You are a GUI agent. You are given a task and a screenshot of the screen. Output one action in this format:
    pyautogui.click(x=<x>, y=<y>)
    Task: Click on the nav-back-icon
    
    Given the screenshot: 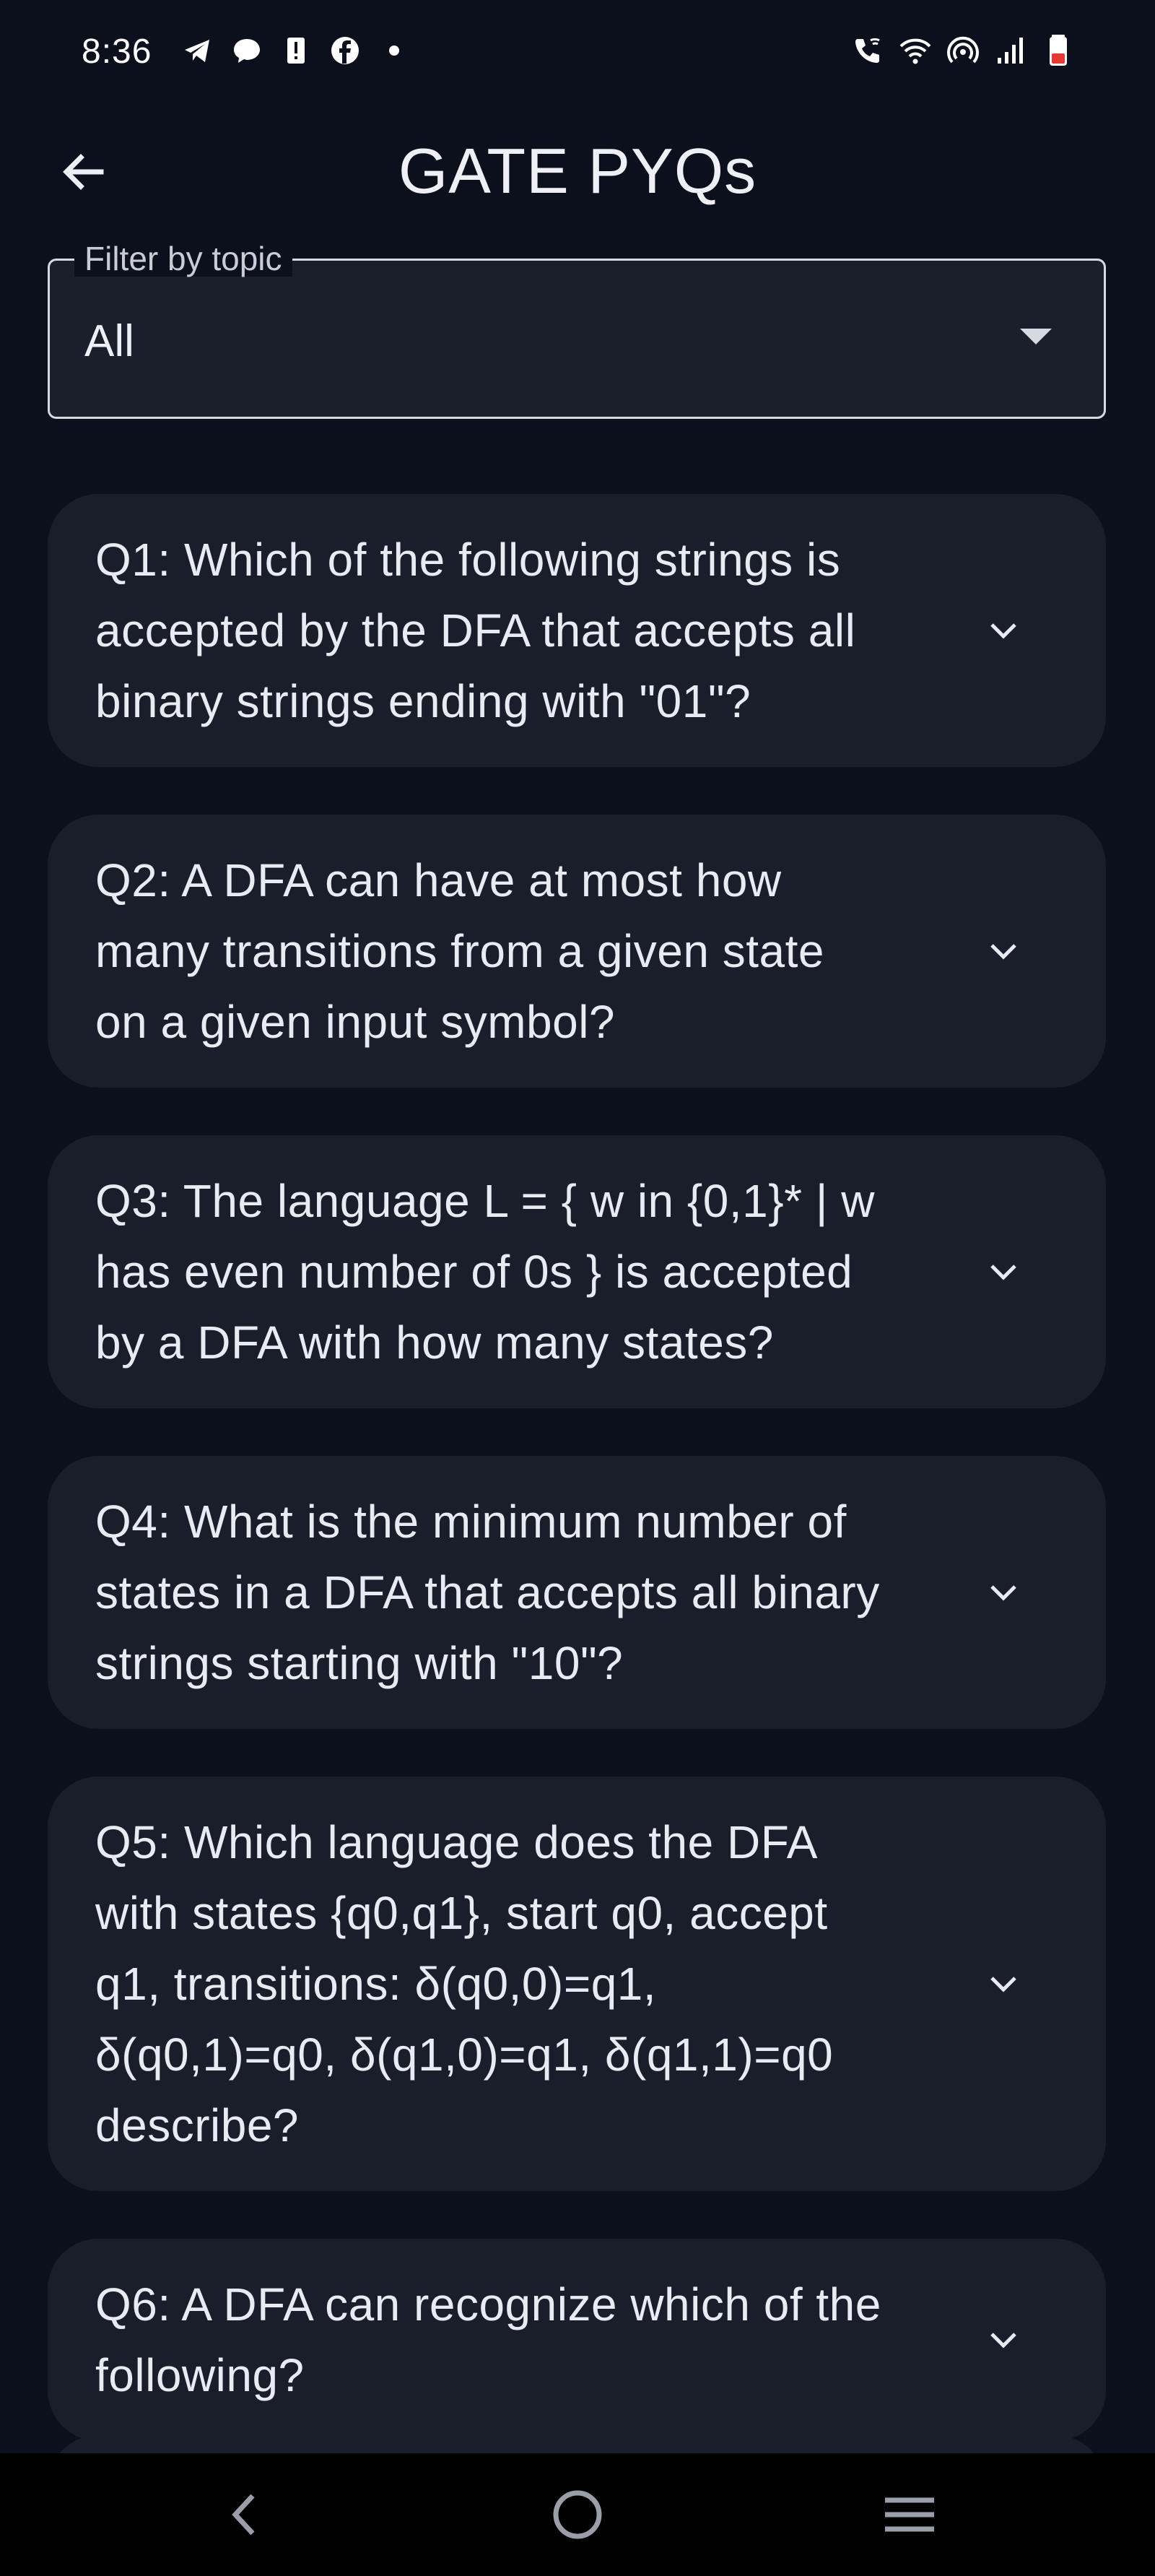 What is the action you would take?
    pyautogui.click(x=243, y=2515)
    